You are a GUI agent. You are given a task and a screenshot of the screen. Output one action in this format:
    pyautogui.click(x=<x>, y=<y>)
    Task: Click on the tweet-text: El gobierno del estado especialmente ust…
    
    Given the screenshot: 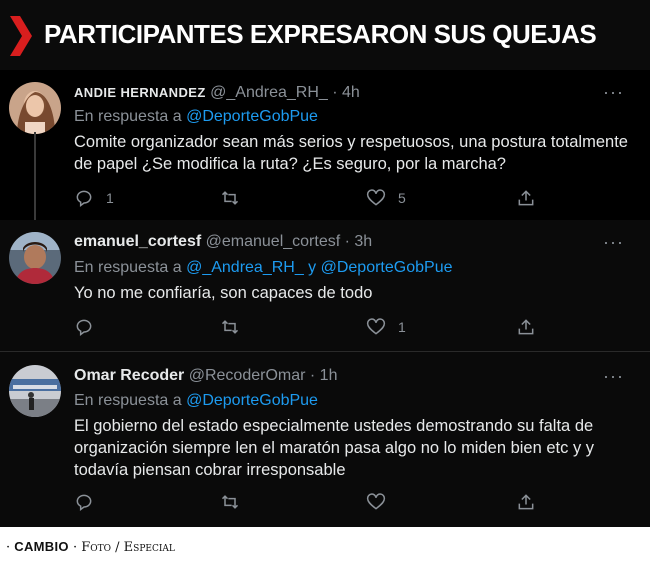 What is the action you would take?
    pyautogui.click(x=334, y=448)
    